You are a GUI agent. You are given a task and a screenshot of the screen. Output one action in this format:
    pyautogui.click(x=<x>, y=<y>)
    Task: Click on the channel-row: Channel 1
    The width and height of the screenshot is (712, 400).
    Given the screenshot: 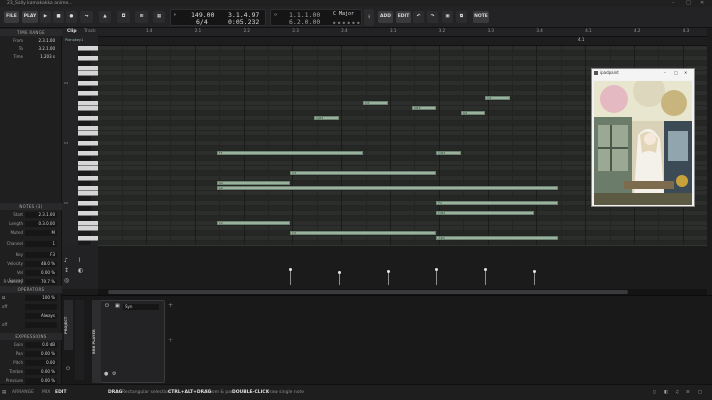 What is the action you would take?
    pyautogui.click(x=31, y=244)
    